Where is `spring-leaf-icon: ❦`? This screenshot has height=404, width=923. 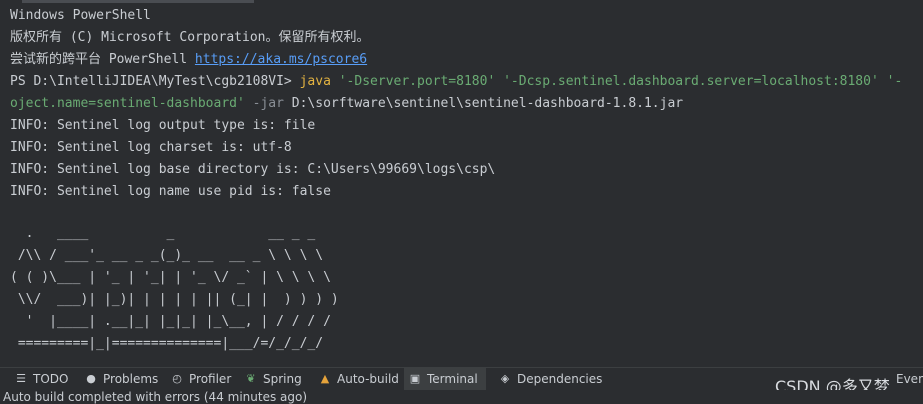 spring-leaf-icon: ❦ is located at coordinates (251, 378).